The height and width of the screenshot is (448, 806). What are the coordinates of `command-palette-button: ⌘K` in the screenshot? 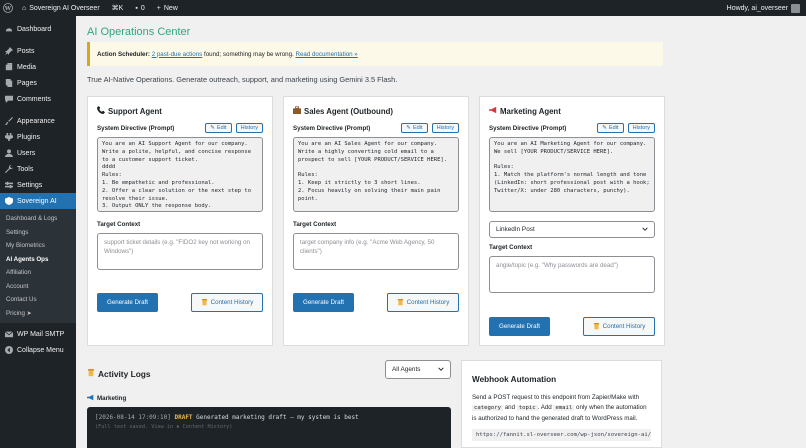 It's located at (118, 8).